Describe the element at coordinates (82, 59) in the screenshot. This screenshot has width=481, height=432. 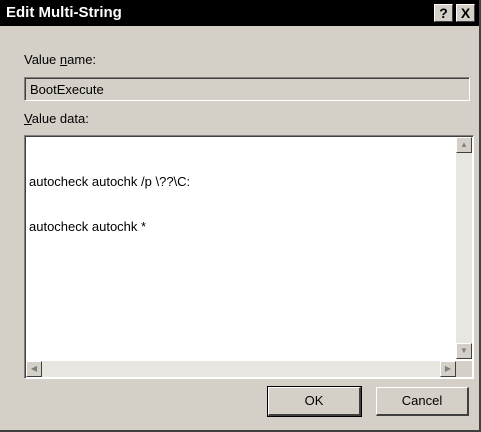
I see `value-name-label-rest: ame:` at that location.